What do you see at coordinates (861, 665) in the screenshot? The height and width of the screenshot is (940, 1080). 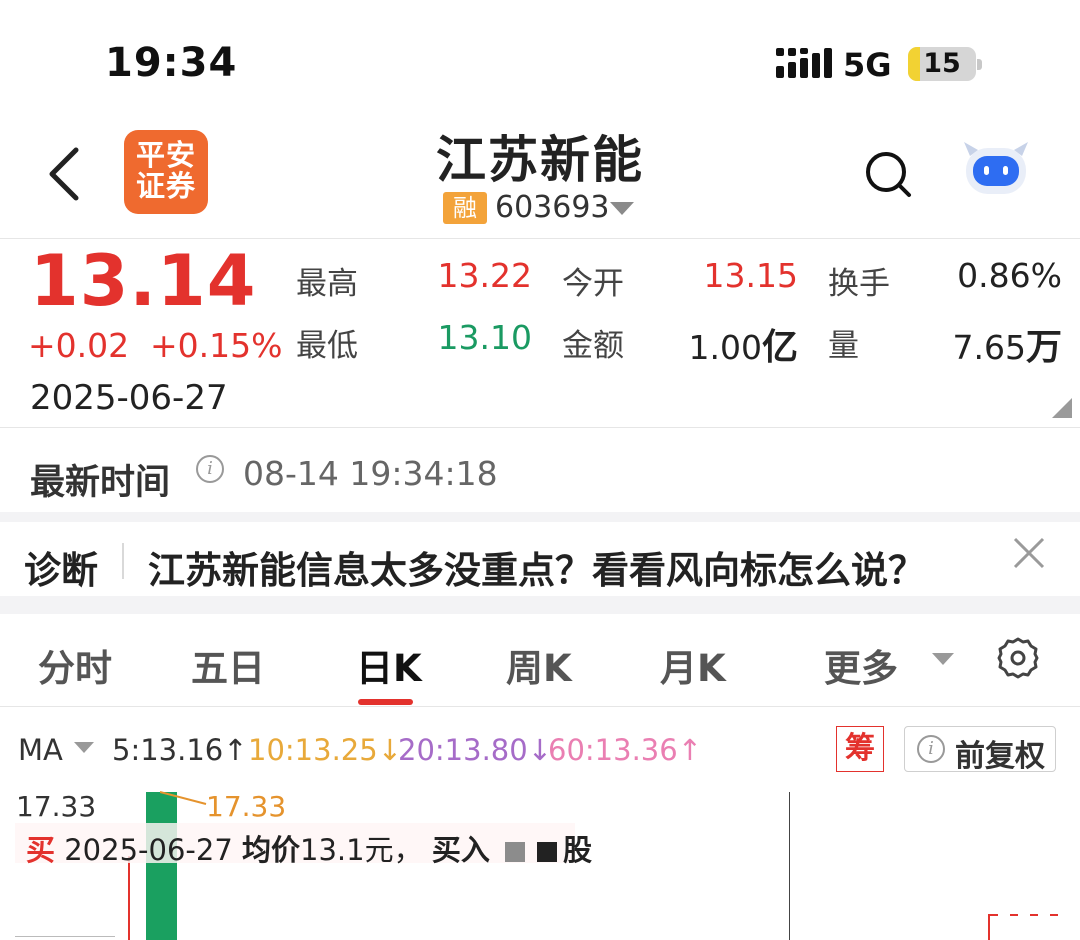 I see `tab-more: 更多` at bounding box center [861, 665].